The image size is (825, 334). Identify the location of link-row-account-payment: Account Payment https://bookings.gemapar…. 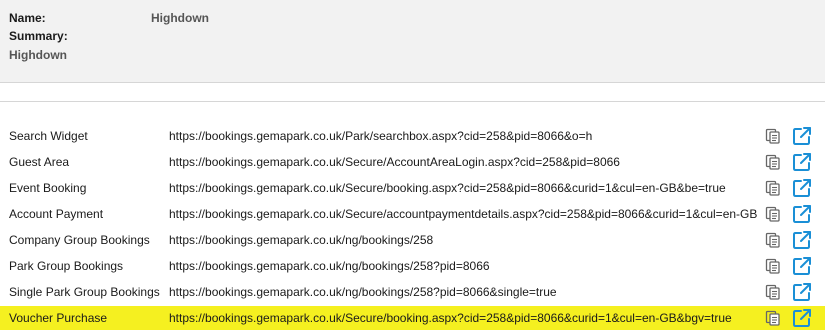
(412, 214).